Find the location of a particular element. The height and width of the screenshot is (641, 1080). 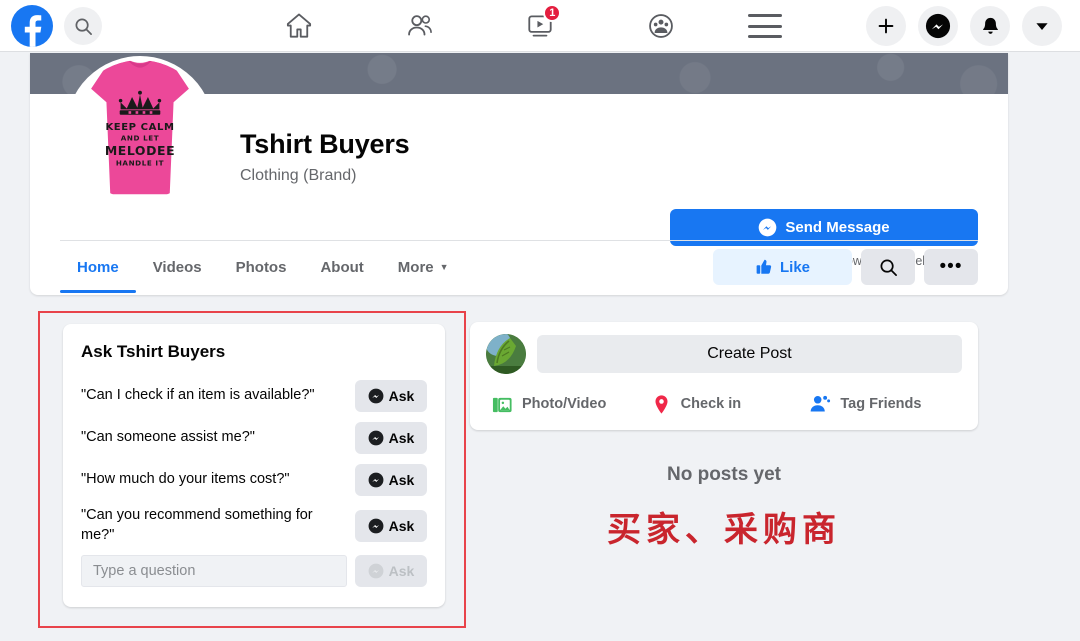

create-button is located at coordinates (886, 26).